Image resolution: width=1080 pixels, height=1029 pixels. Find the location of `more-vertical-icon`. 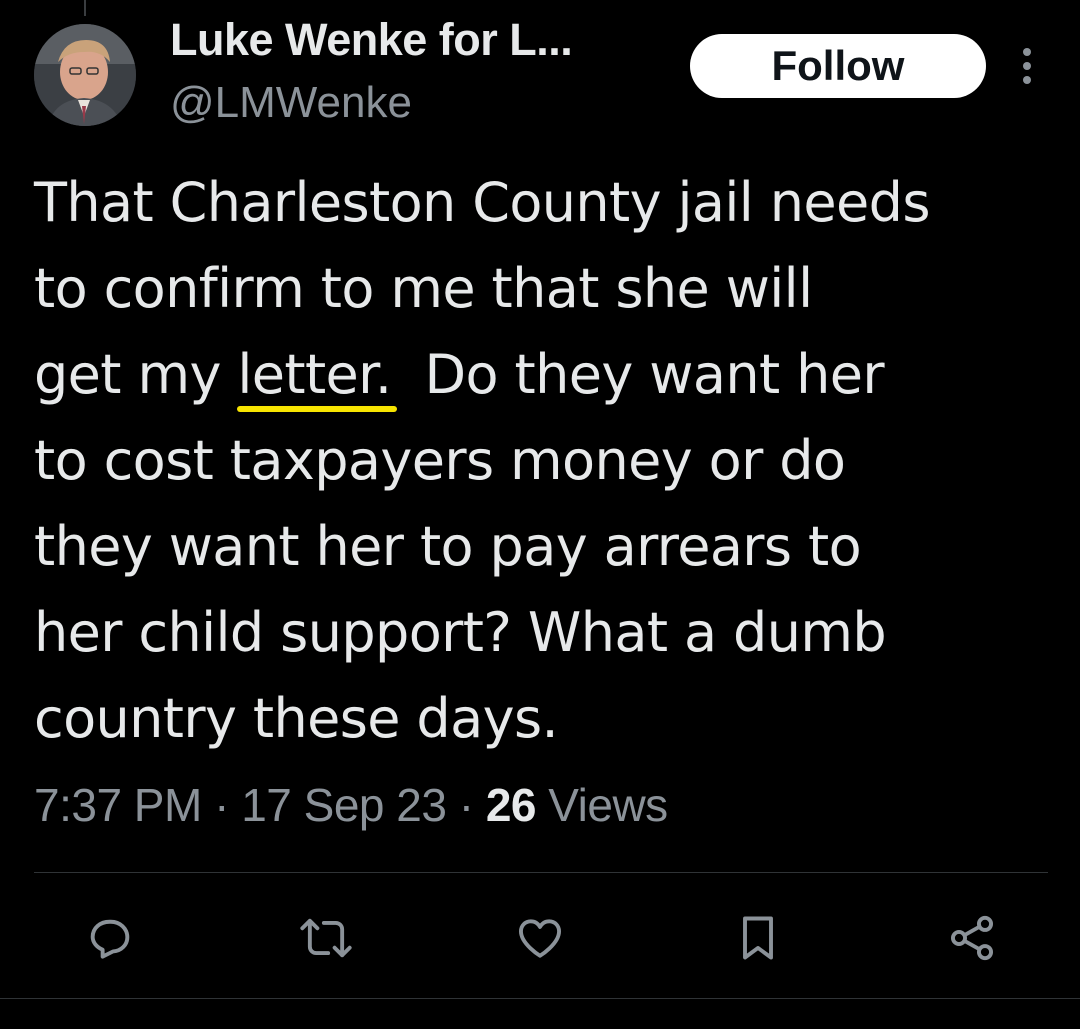

more-vertical-icon is located at coordinates (1027, 66).